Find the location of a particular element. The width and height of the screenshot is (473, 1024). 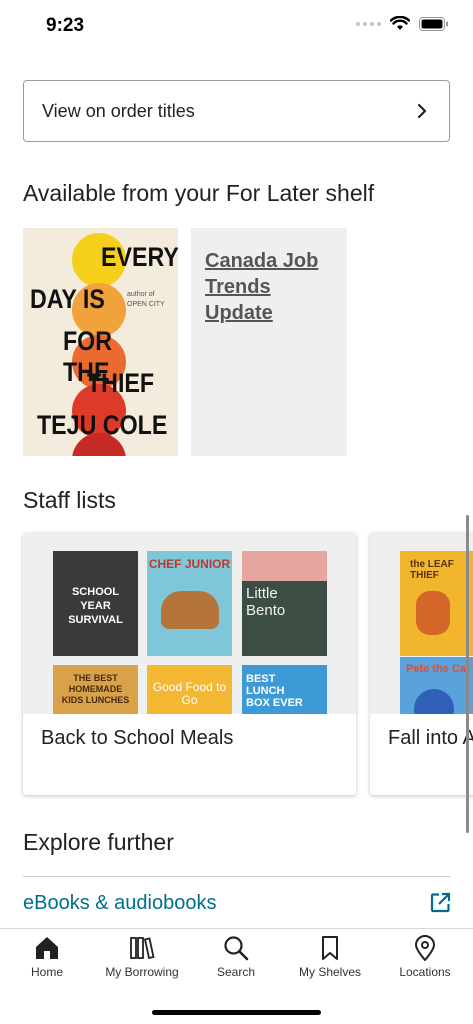

chevron-right-icon is located at coordinates (422, 111).